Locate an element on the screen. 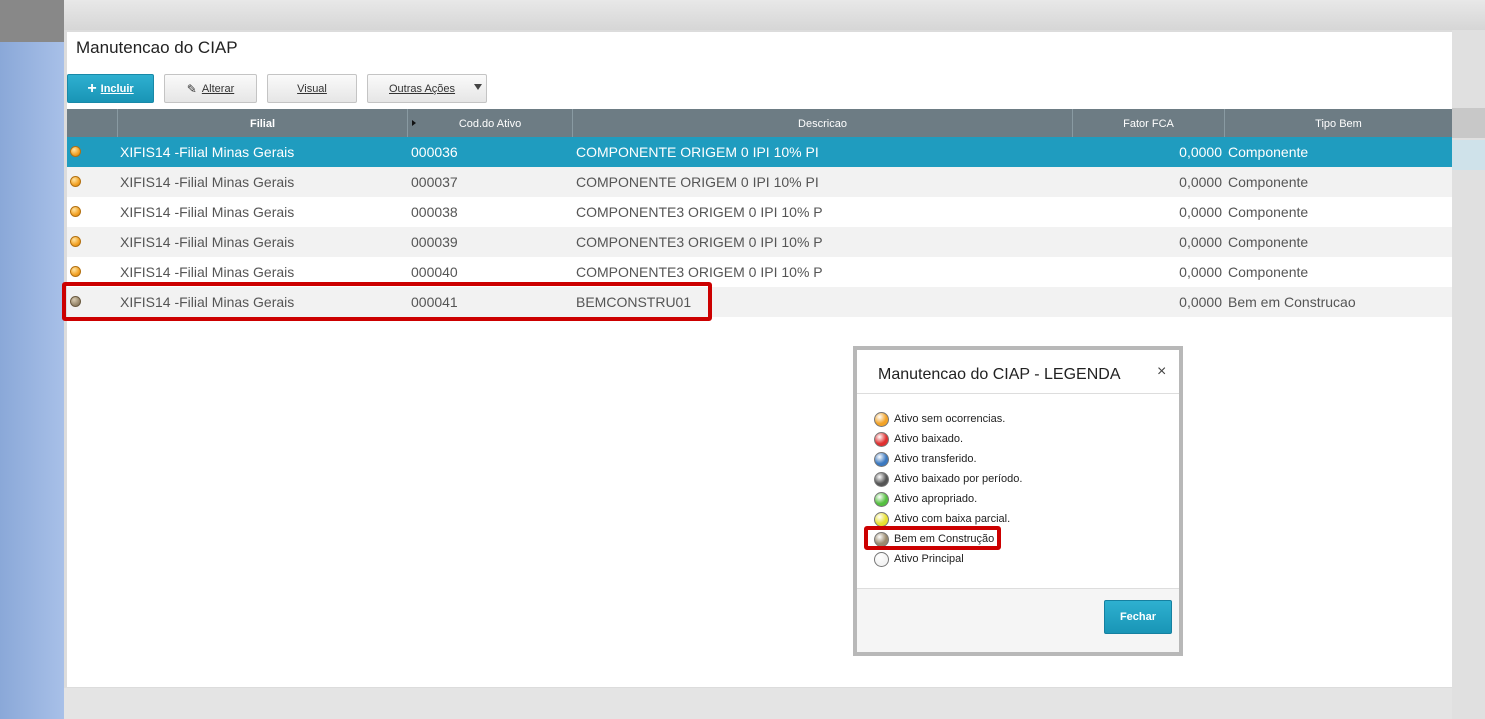 This screenshot has width=1485, height=719. legend-green-dot-icon is located at coordinates (881, 499).